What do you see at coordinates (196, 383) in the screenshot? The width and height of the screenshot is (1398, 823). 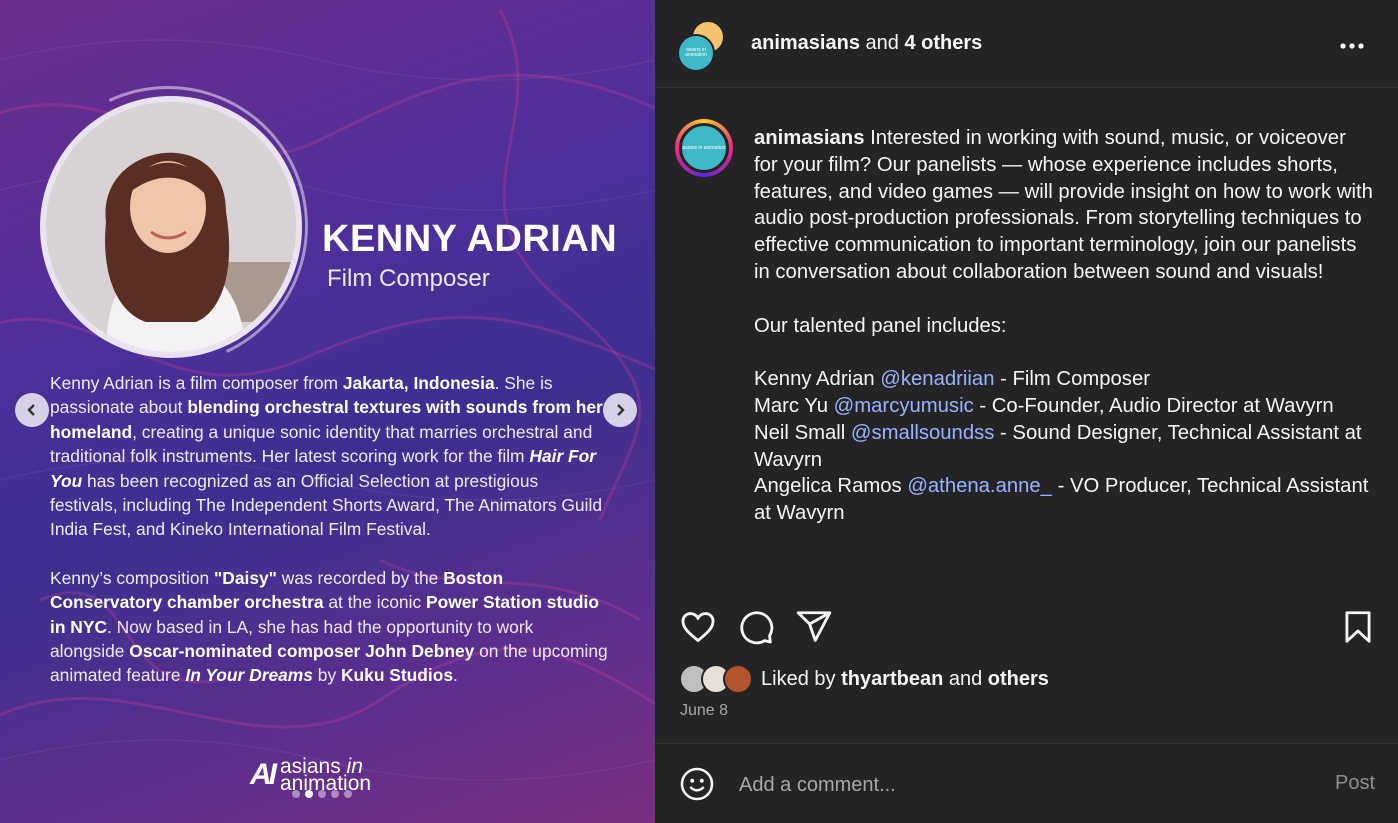 I see `bio-text-run: Kenny Adrian is a film composer from` at bounding box center [196, 383].